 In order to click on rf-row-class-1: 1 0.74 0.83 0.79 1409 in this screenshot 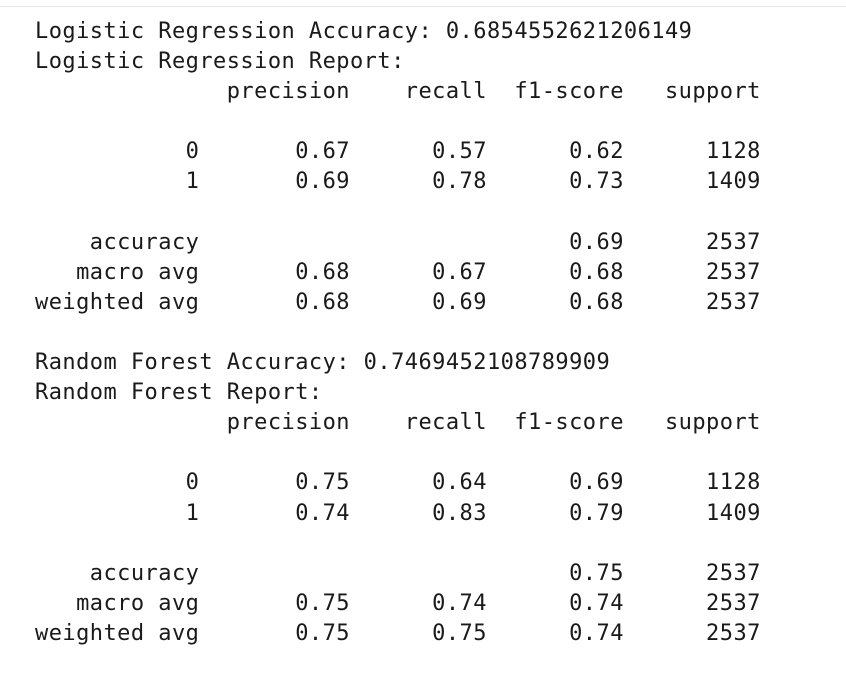, I will do `click(398, 513)`.